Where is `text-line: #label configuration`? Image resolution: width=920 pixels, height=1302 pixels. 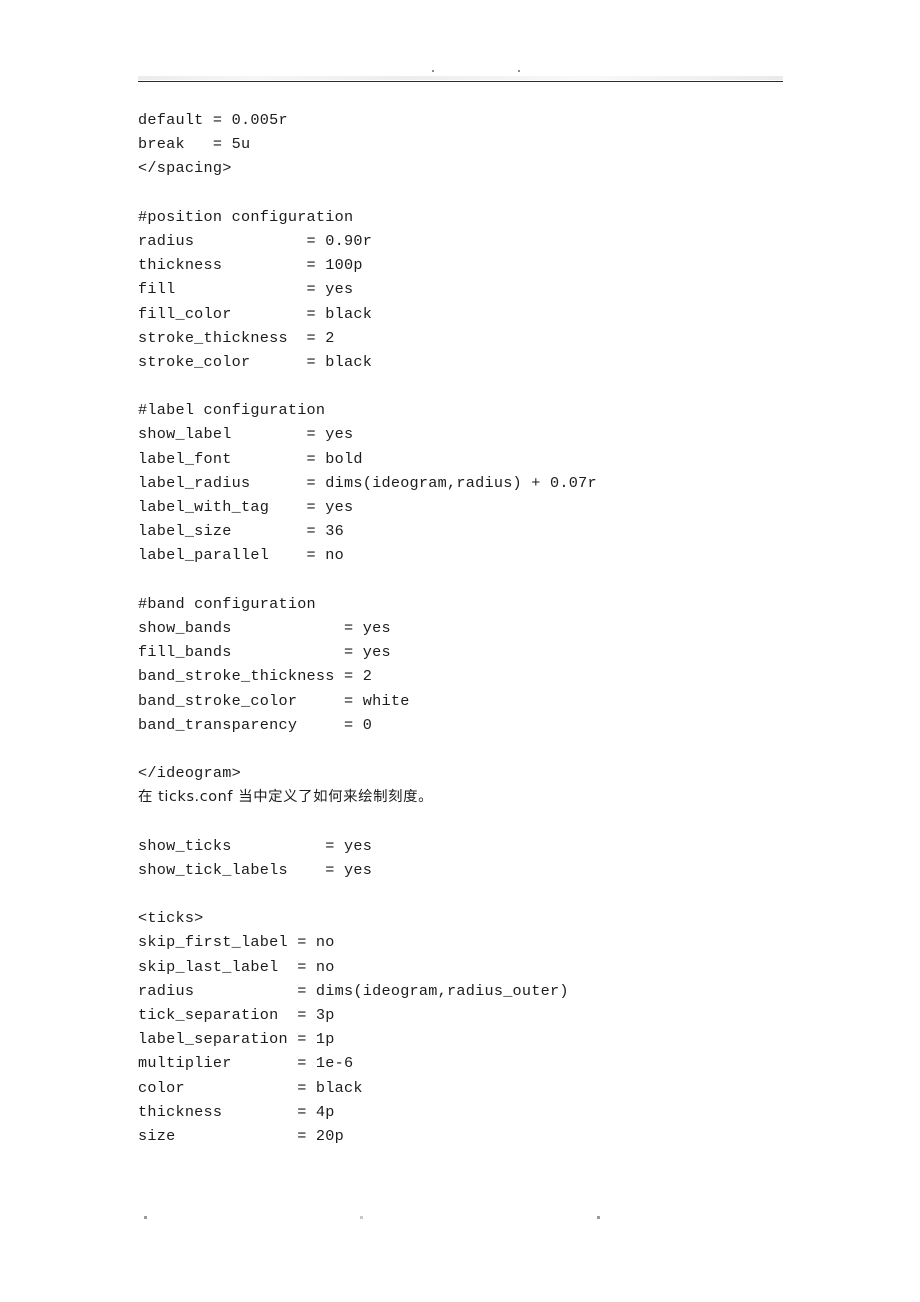 text-line: #label configuration is located at coordinates (232, 410).